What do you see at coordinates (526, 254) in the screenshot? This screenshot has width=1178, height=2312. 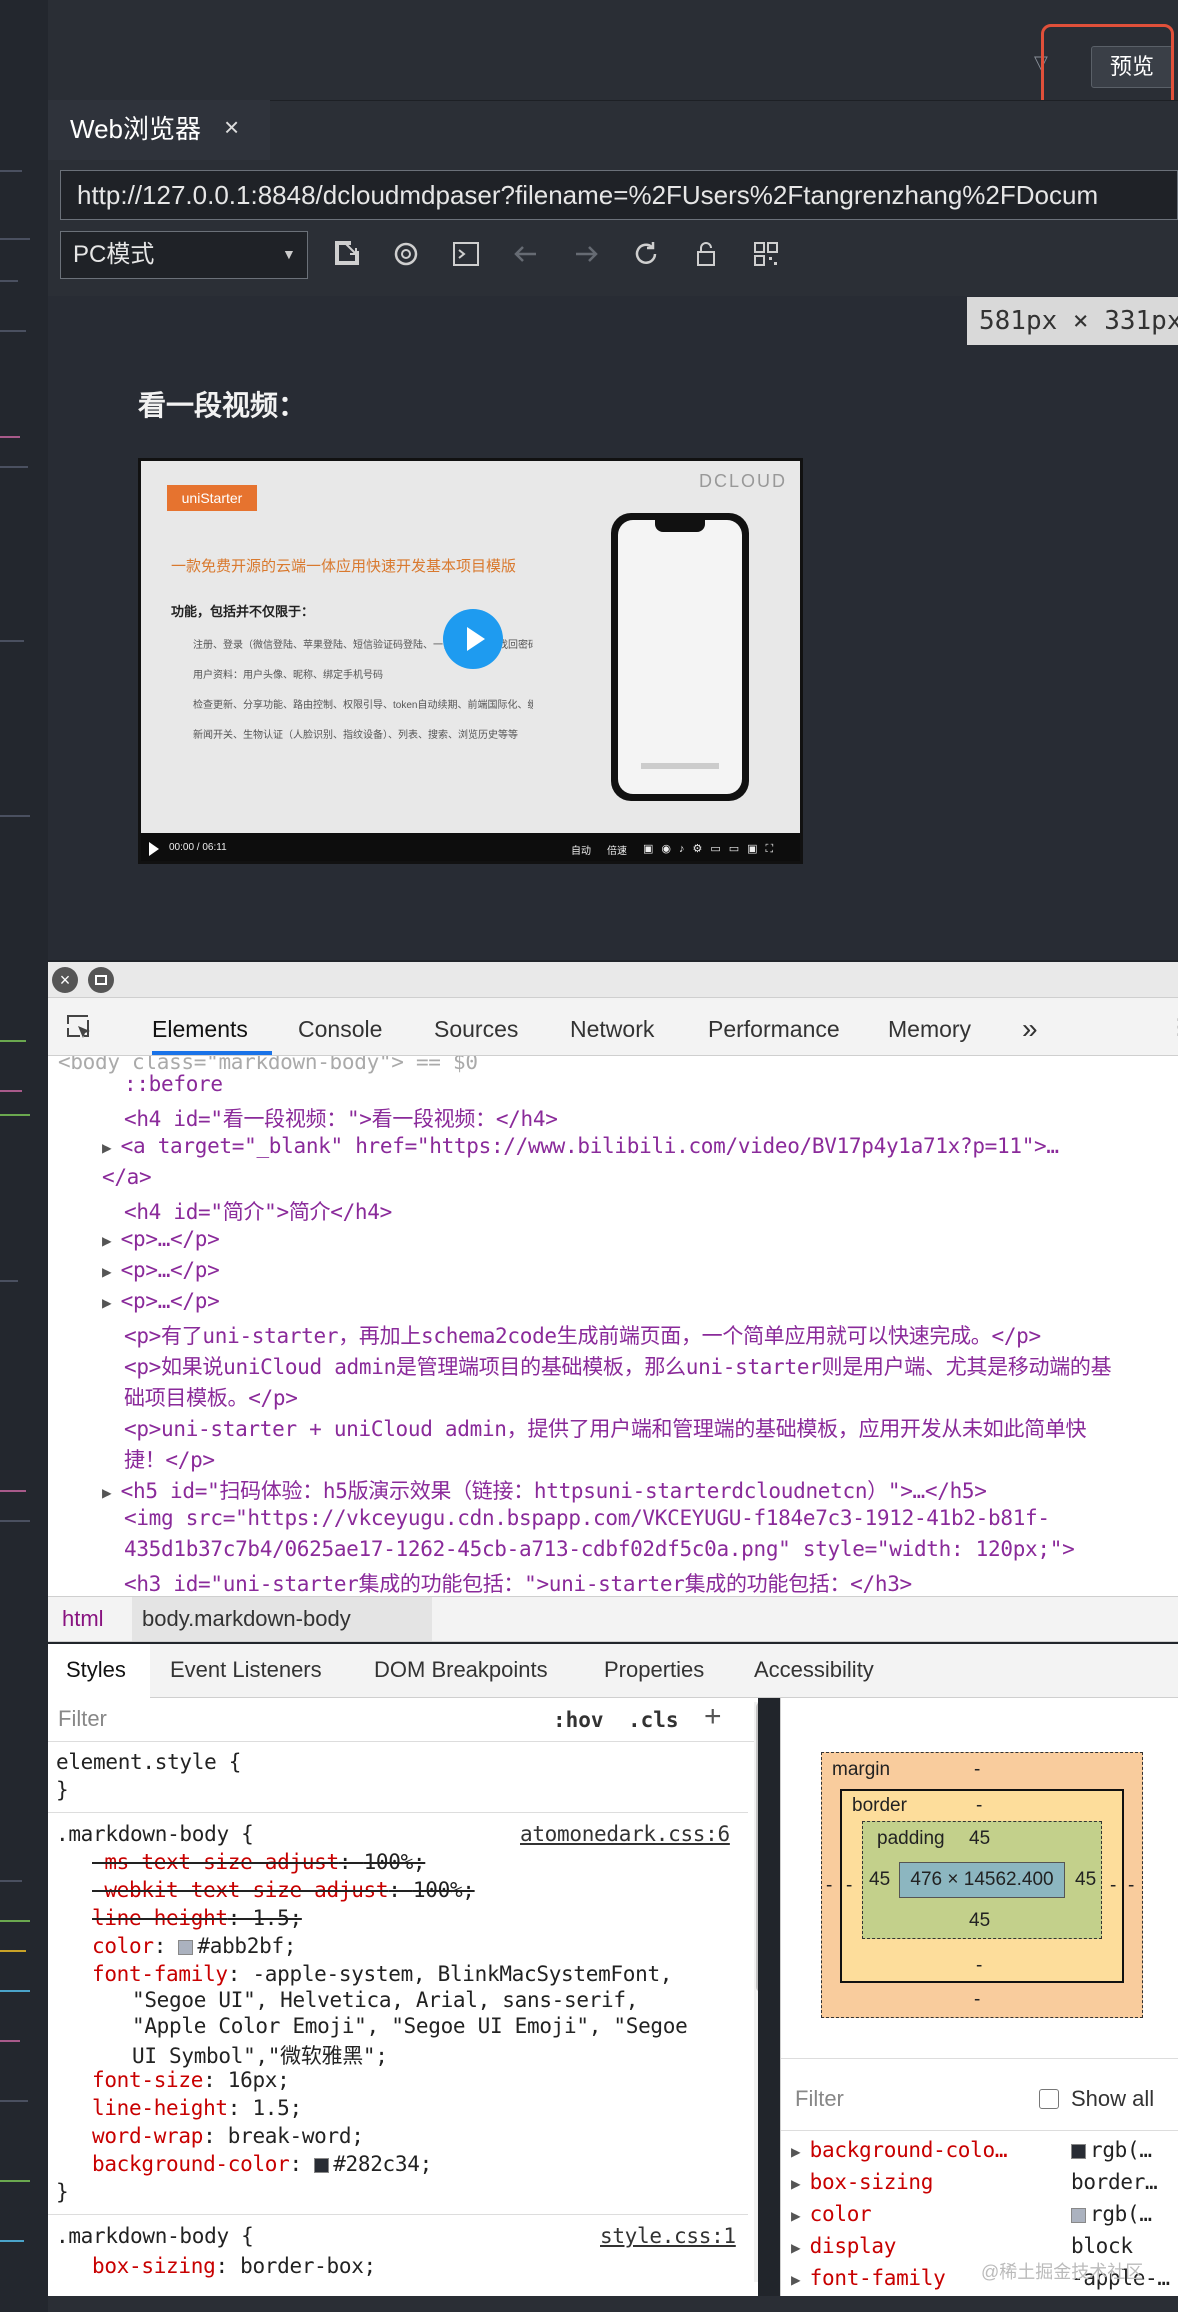 I see `back-icon` at bounding box center [526, 254].